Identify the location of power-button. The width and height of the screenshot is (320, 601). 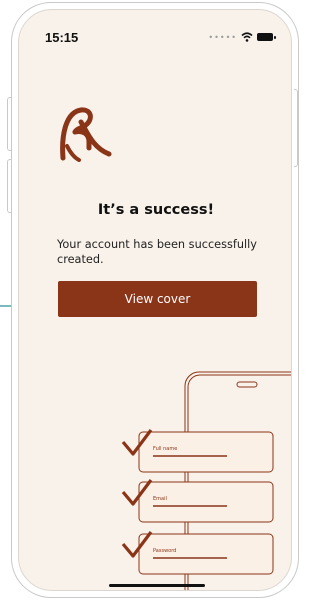
(296, 128).